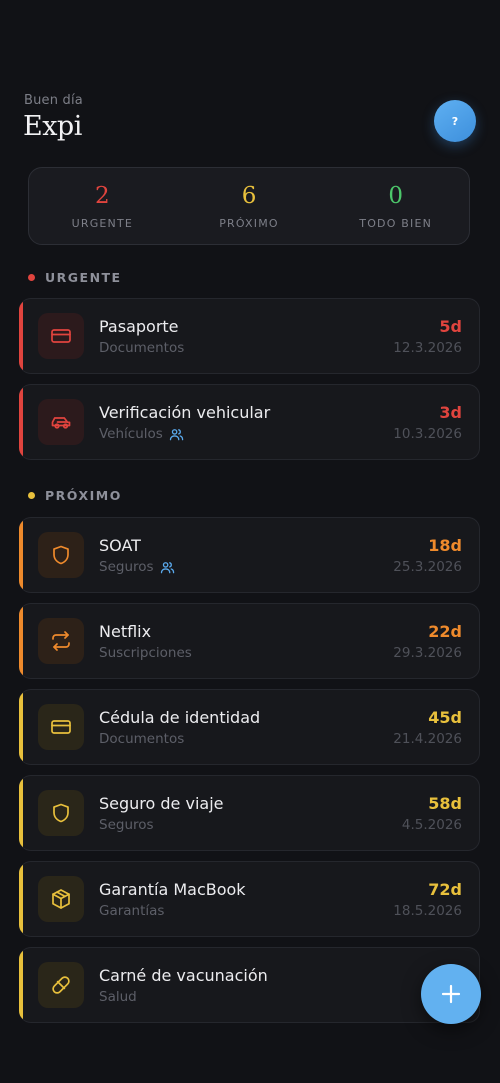 This screenshot has height=1083, width=500. Describe the element at coordinates (249, 813) in the screenshot. I see `item-card: Seguro de viaje Seguros 58d 4.5.2026` at that location.